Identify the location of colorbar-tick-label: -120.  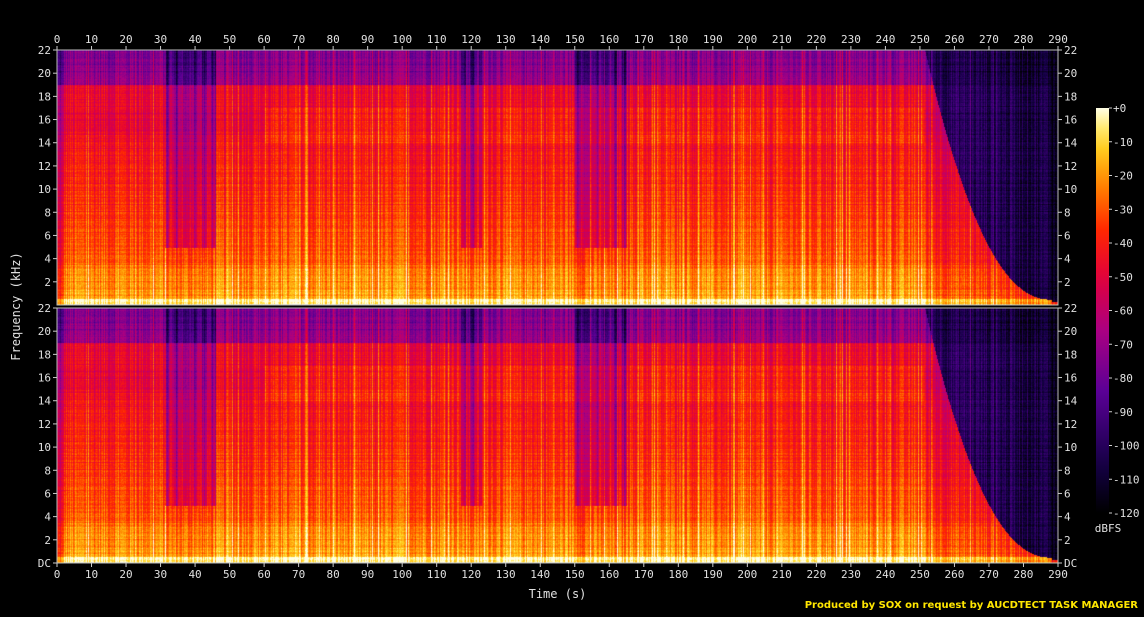
(1126, 513).